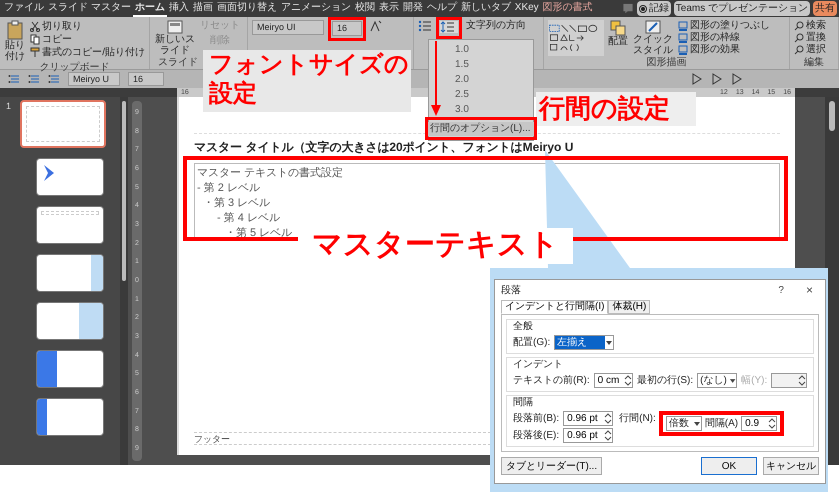 The image size is (839, 492). I want to click on menu-item: 2.5, so click(481, 94).